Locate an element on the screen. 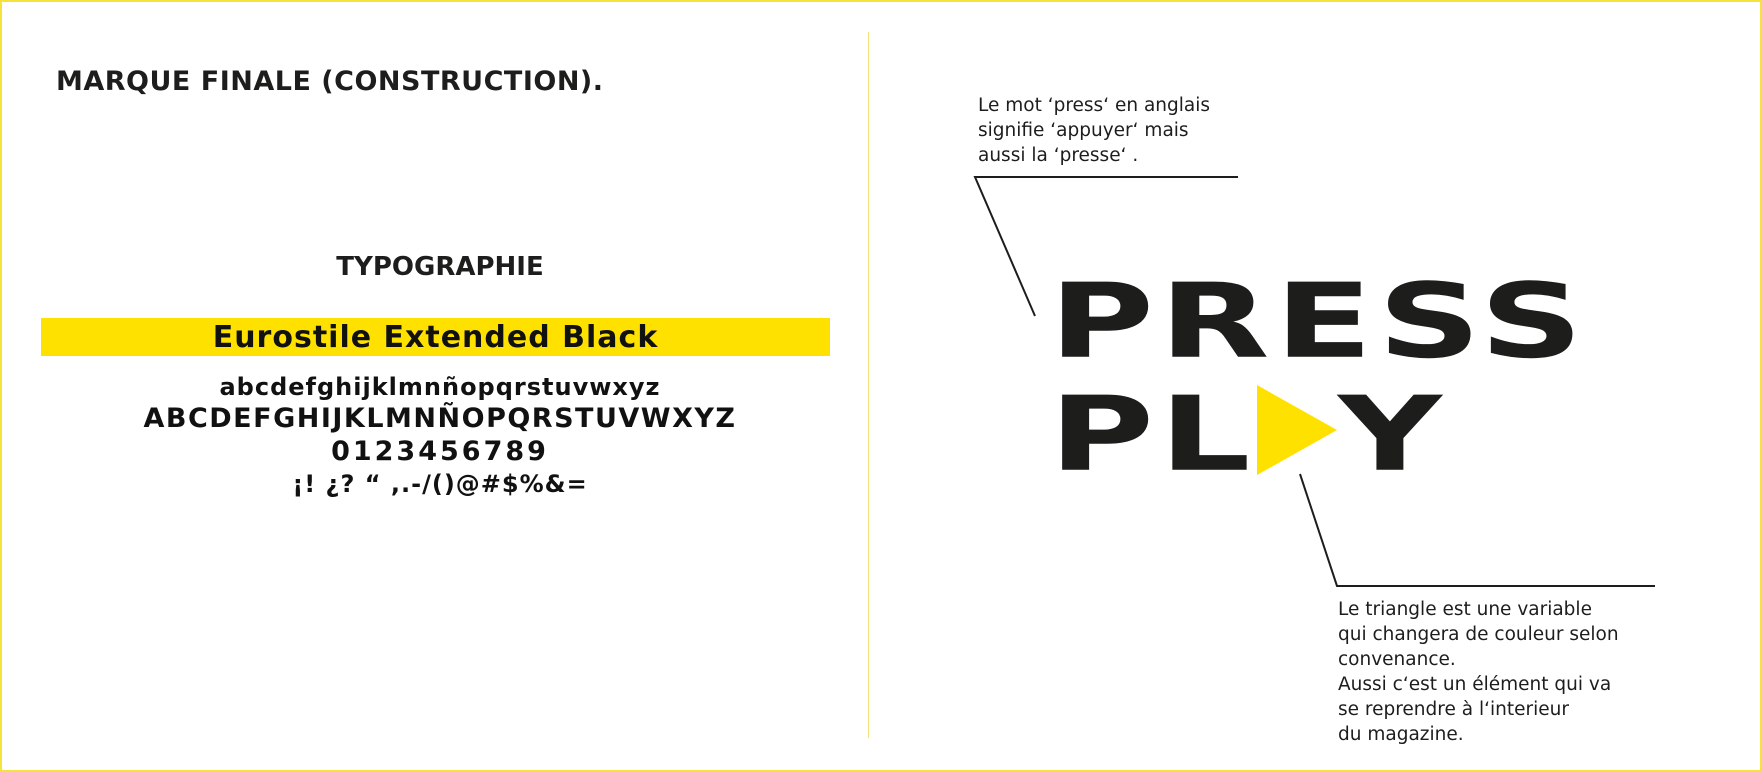  logo-play-end: Y is located at coordinates (1390, 435).